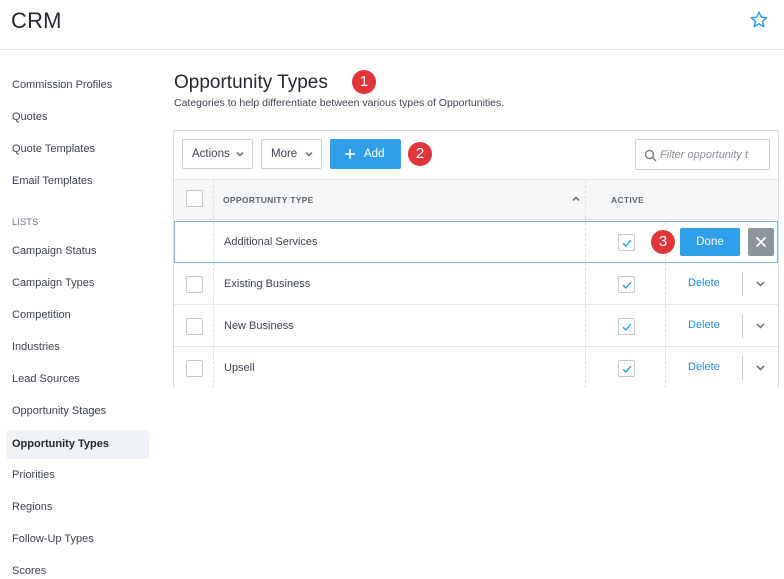 This screenshot has width=784, height=579. I want to click on opportunity-type-name: Upsell, so click(239, 368).